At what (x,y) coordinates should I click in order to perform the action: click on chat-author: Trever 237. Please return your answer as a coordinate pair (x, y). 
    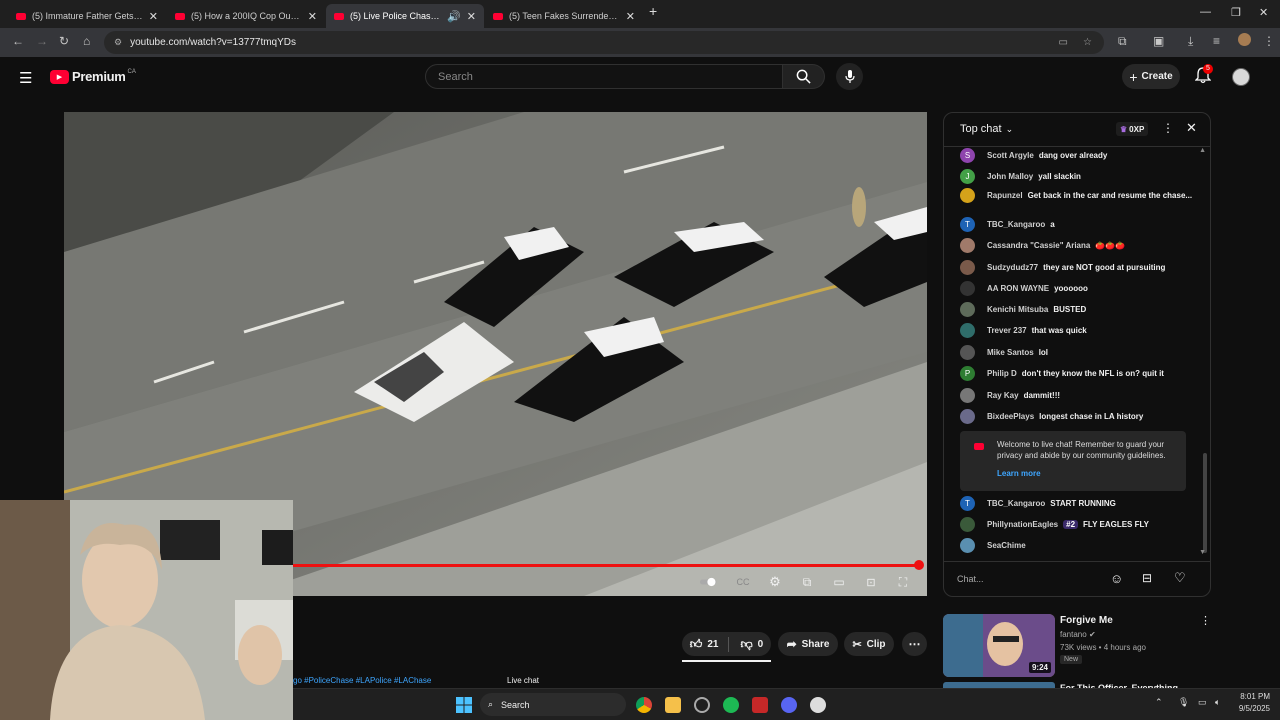
    Looking at the image, I should click on (1007, 330).